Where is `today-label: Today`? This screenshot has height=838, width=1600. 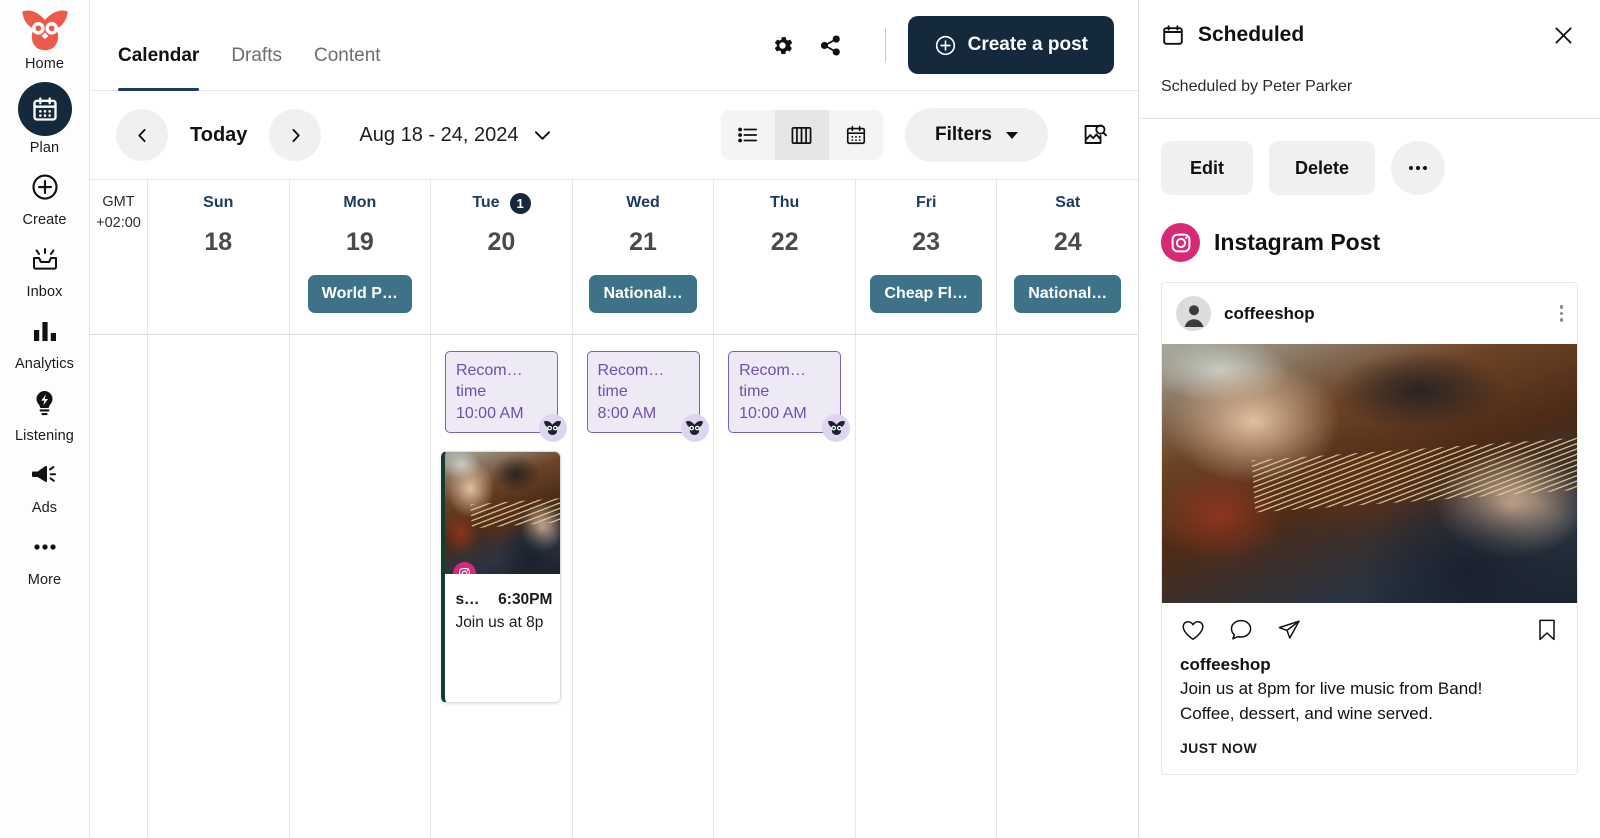
today-label: Today is located at coordinates (218, 135).